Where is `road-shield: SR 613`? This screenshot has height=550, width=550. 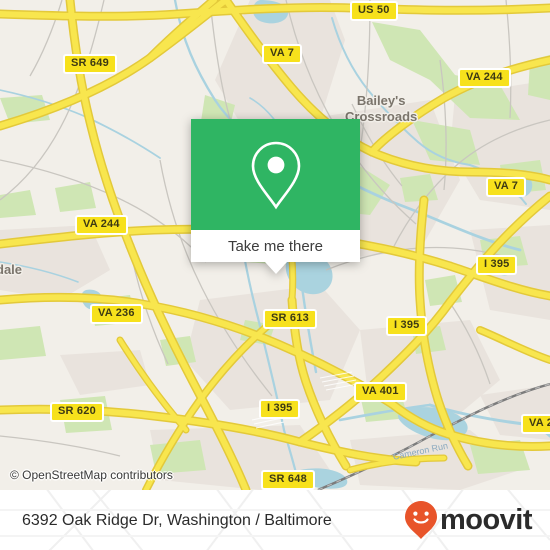 road-shield: SR 613 is located at coordinates (290, 319).